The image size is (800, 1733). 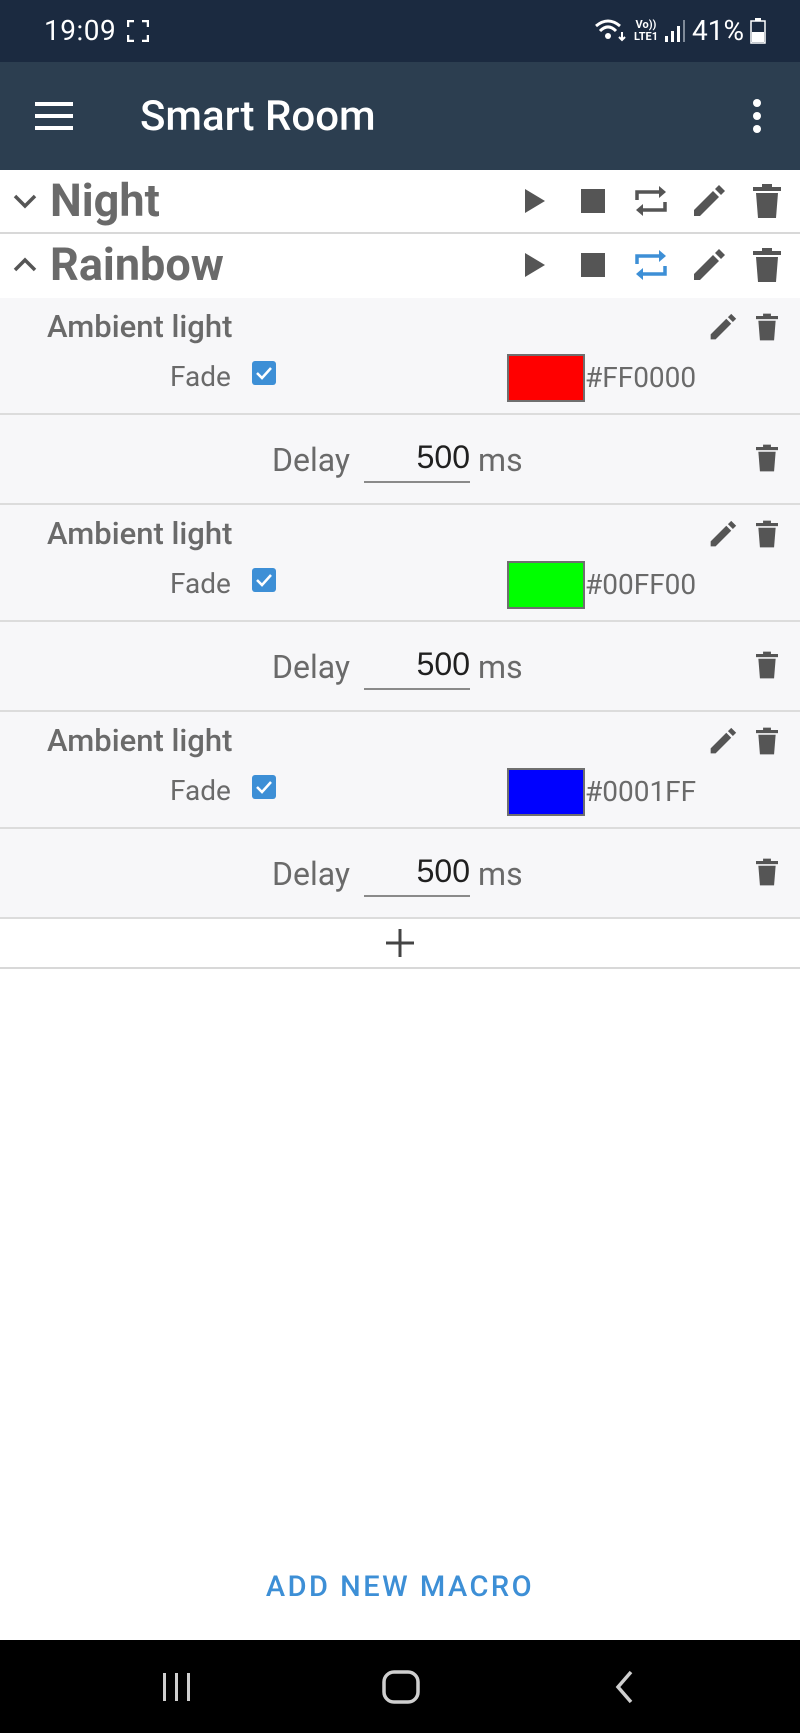 I want to click on signal-icon, so click(x=675, y=30).